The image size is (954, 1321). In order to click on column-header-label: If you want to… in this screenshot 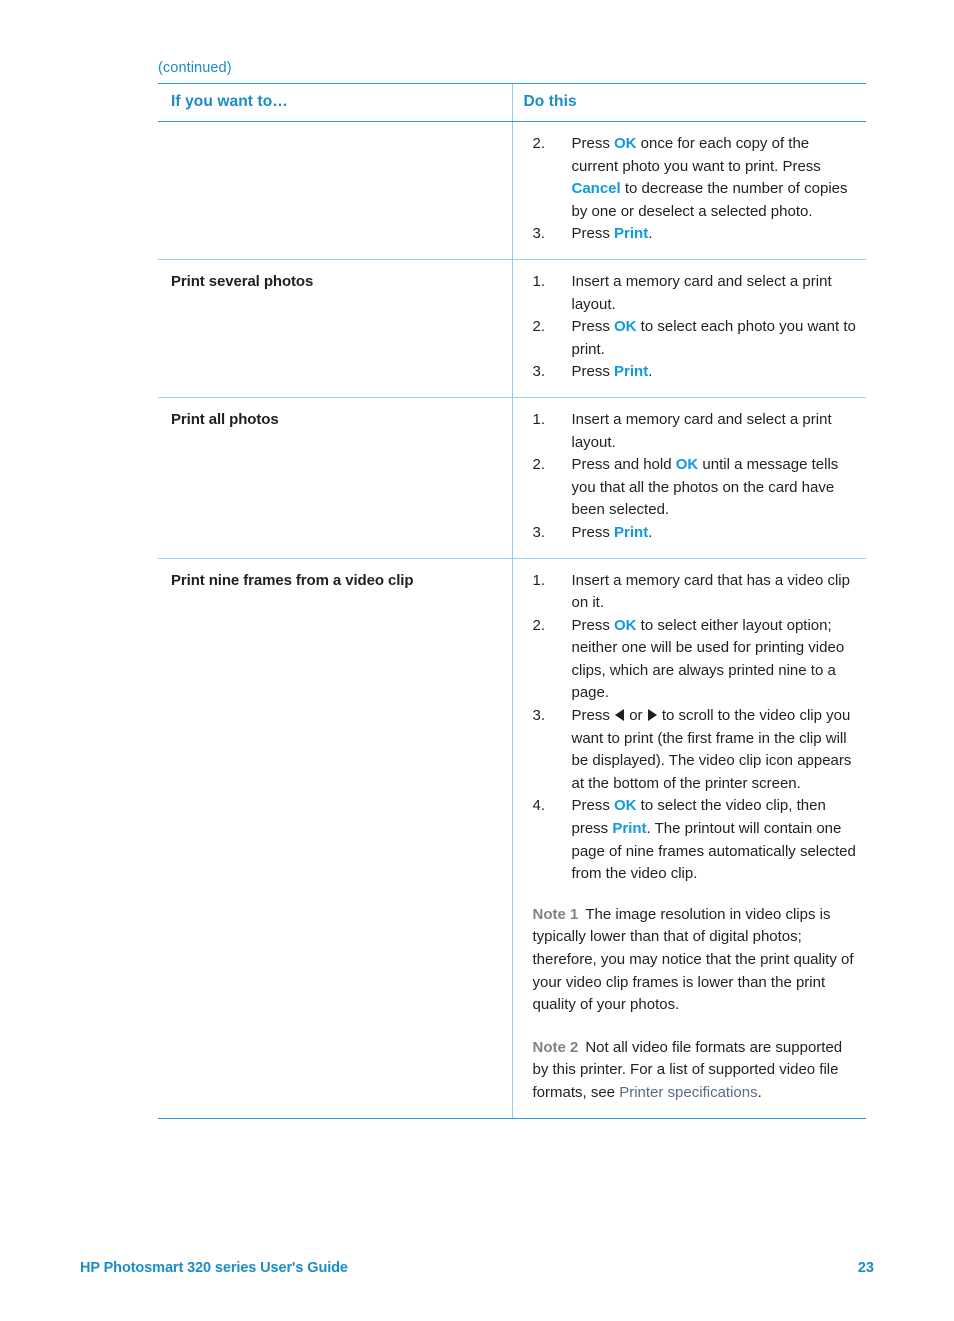, I will do `click(229, 101)`.